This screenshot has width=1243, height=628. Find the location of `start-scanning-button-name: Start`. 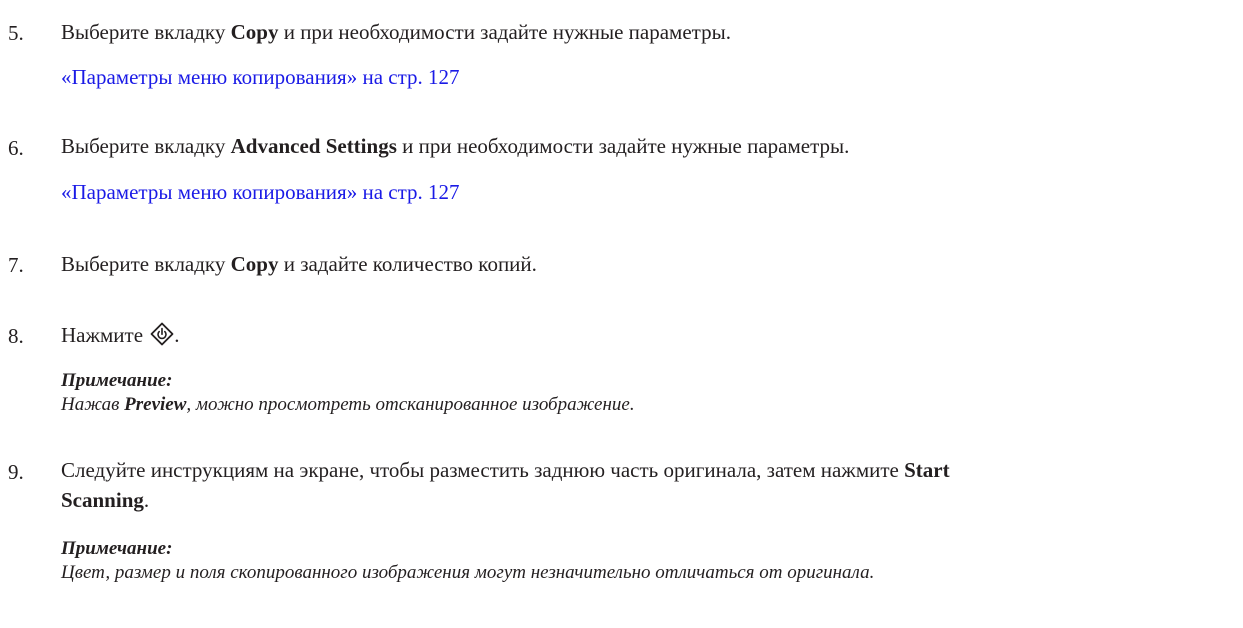

start-scanning-button-name: Start is located at coordinates (927, 470).